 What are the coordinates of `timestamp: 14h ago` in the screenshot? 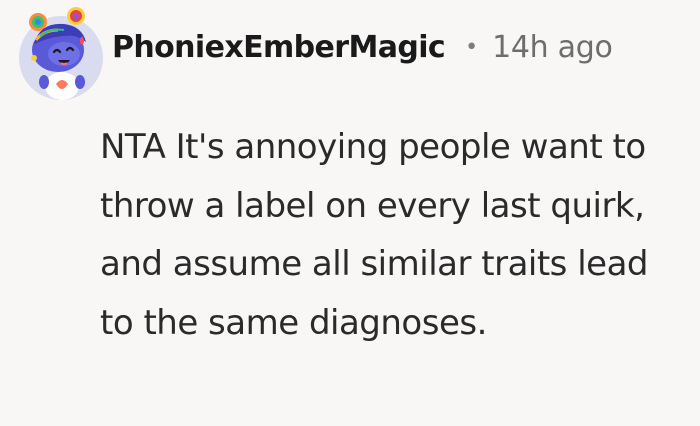 It's located at (552, 47).